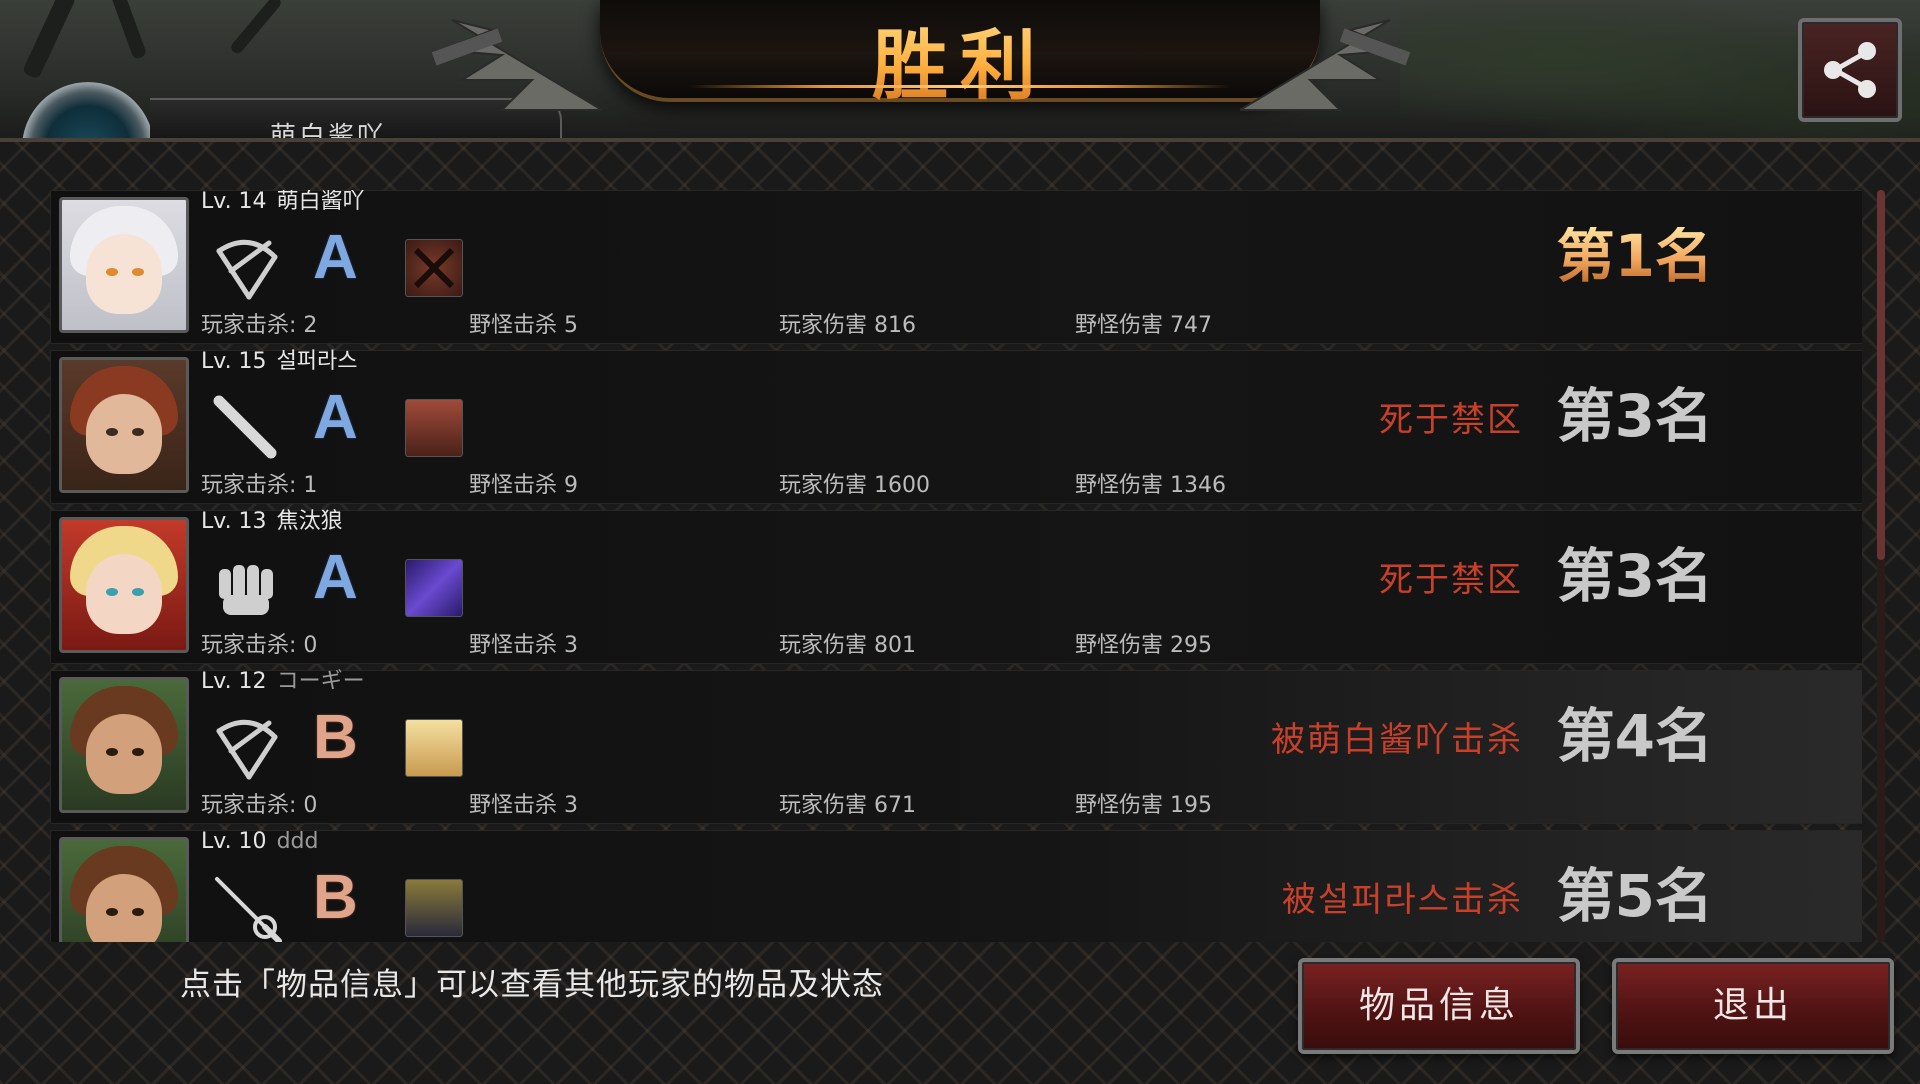  I want to click on item-info-button: 物品信息, so click(1439, 1006).